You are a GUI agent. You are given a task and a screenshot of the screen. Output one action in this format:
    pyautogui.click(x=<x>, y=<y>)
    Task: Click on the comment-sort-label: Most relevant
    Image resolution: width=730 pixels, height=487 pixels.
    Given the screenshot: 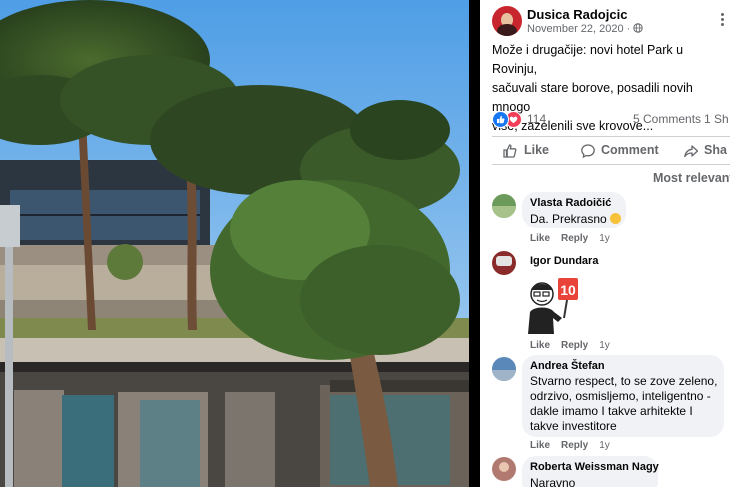 What is the action you would take?
    pyautogui.click(x=691, y=178)
    